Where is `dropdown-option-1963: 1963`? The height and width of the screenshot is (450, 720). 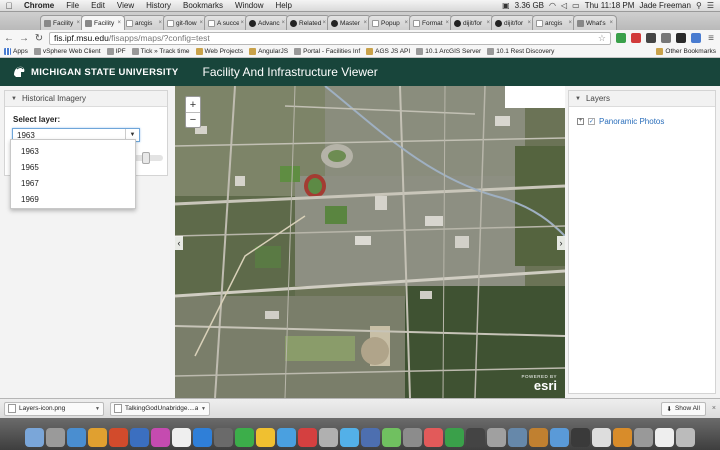
dropdown-option-1963: 1963 is located at coordinates (73, 151).